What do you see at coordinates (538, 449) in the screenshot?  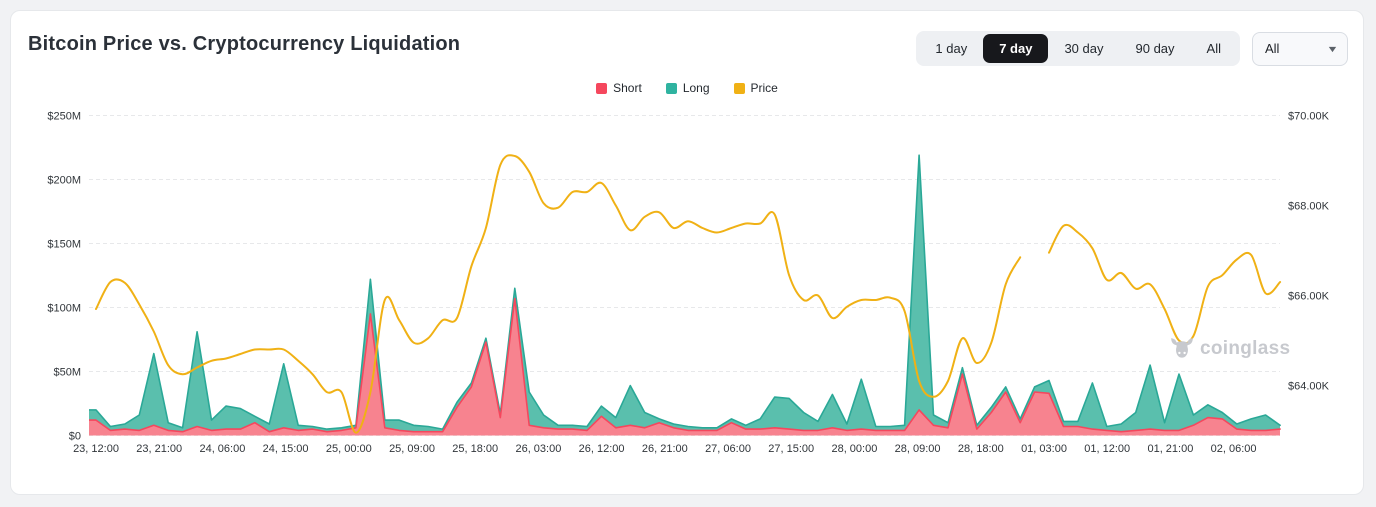 I see `x-axis-label: 26, 03:00` at bounding box center [538, 449].